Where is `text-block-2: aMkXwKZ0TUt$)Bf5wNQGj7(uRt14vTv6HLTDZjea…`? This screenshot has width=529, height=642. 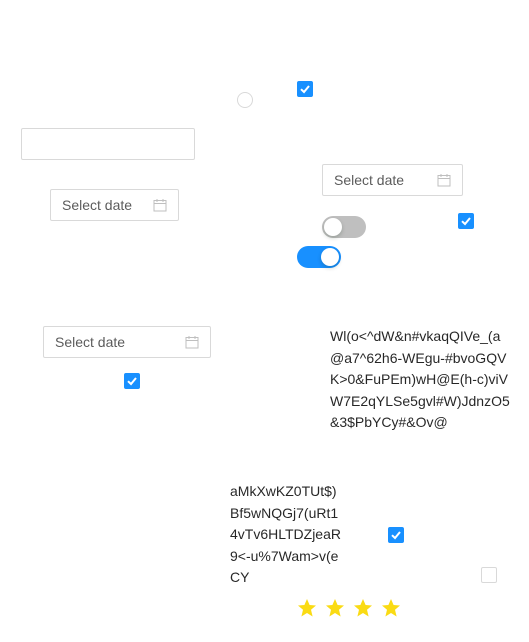 text-block-2: aMkXwKZ0TUt$)Bf5wNQGj7(uRt14vTv6HLTDZjea… is located at coordinates (285, 534).